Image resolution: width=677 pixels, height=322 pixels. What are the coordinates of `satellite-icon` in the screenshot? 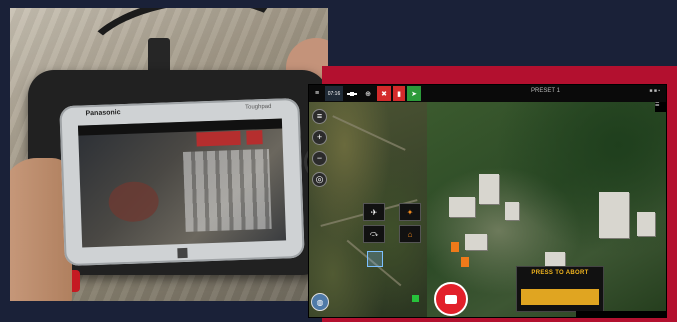 It's located at (352, 93).